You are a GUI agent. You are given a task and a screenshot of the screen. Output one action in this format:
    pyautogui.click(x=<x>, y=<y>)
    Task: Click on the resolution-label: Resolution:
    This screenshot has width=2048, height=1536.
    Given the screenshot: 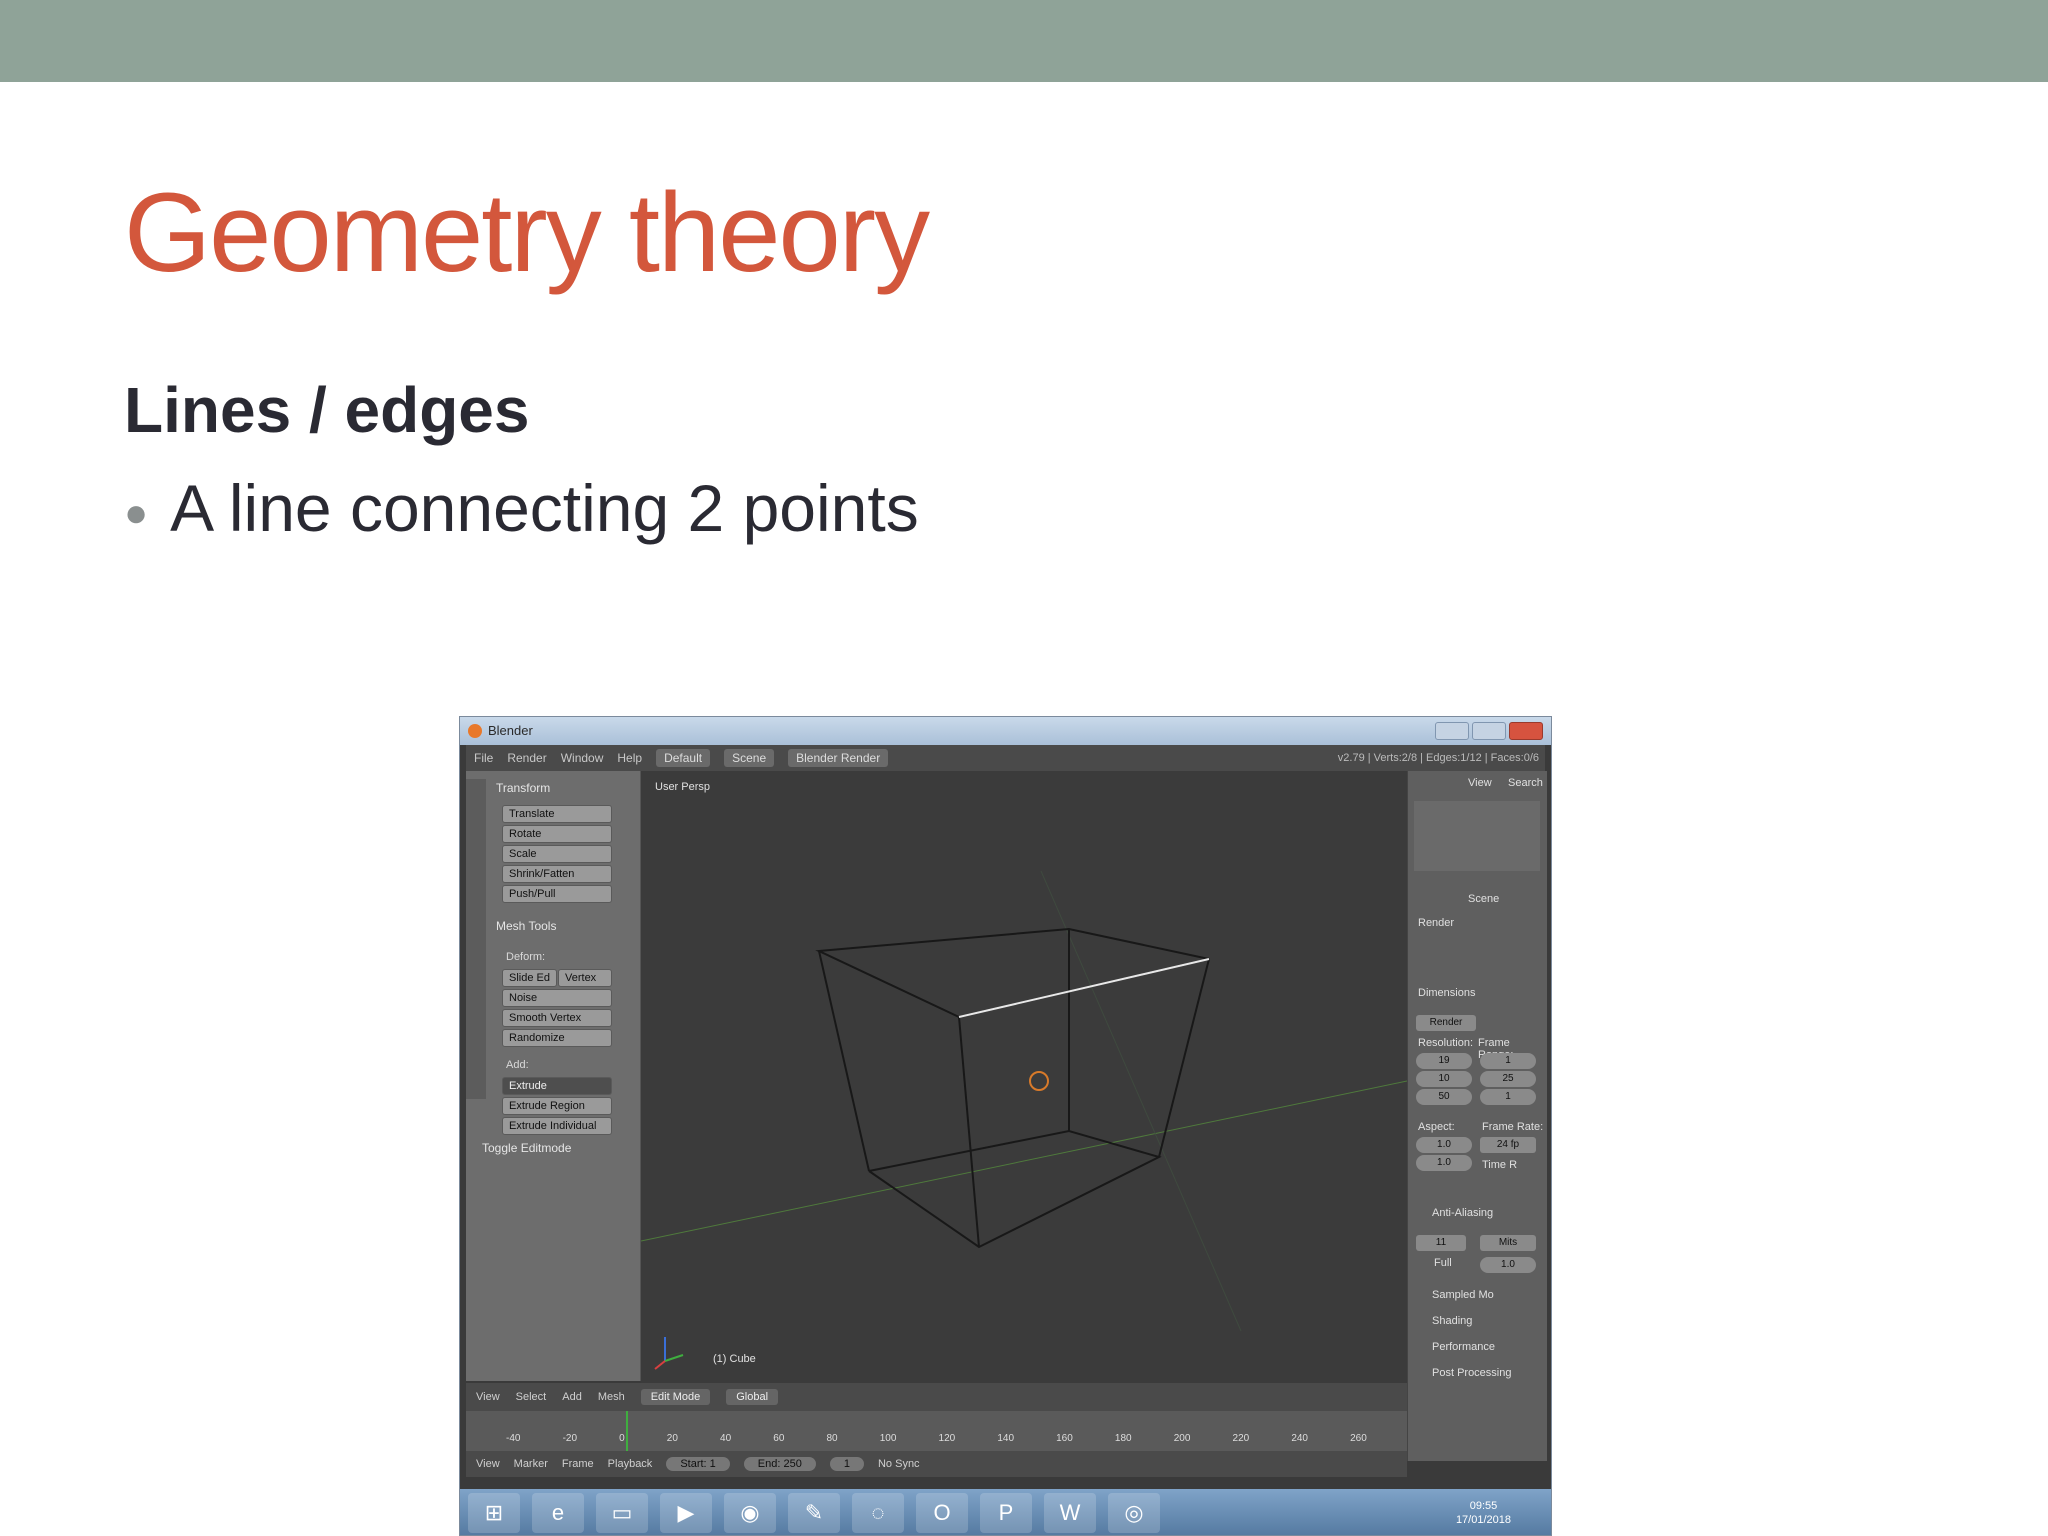 What is the action you would take?
    pyautogui.click(x=1446, y=1043)
    